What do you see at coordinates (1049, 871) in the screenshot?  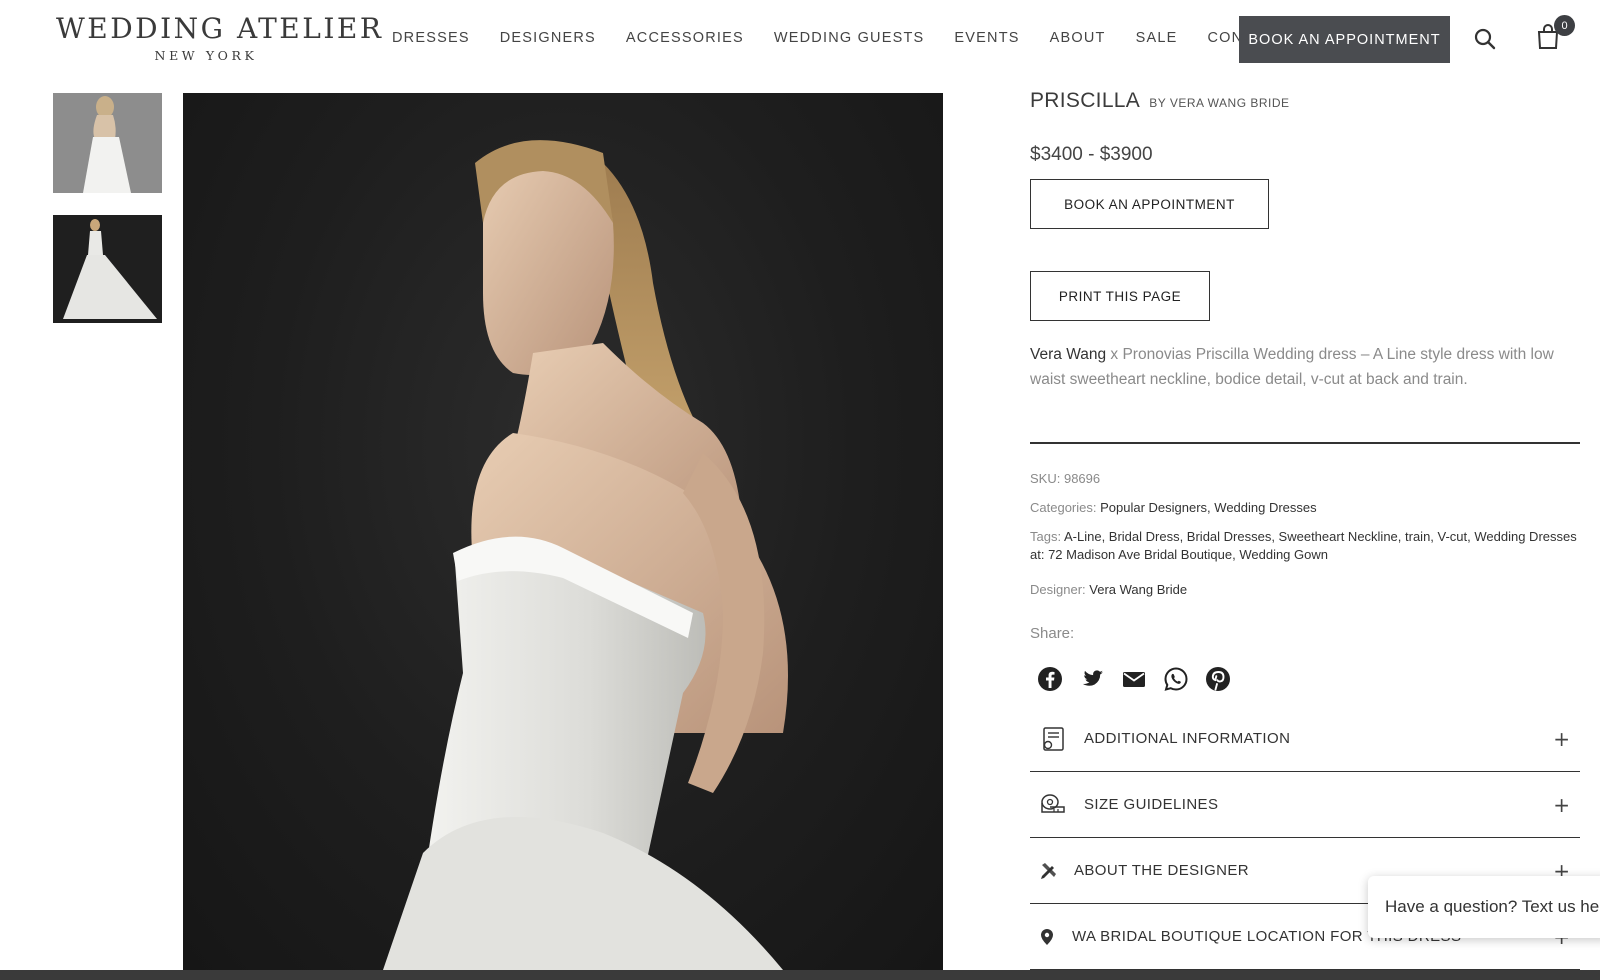 I see `design-tools-icon` at bounding box center [1049, 871].